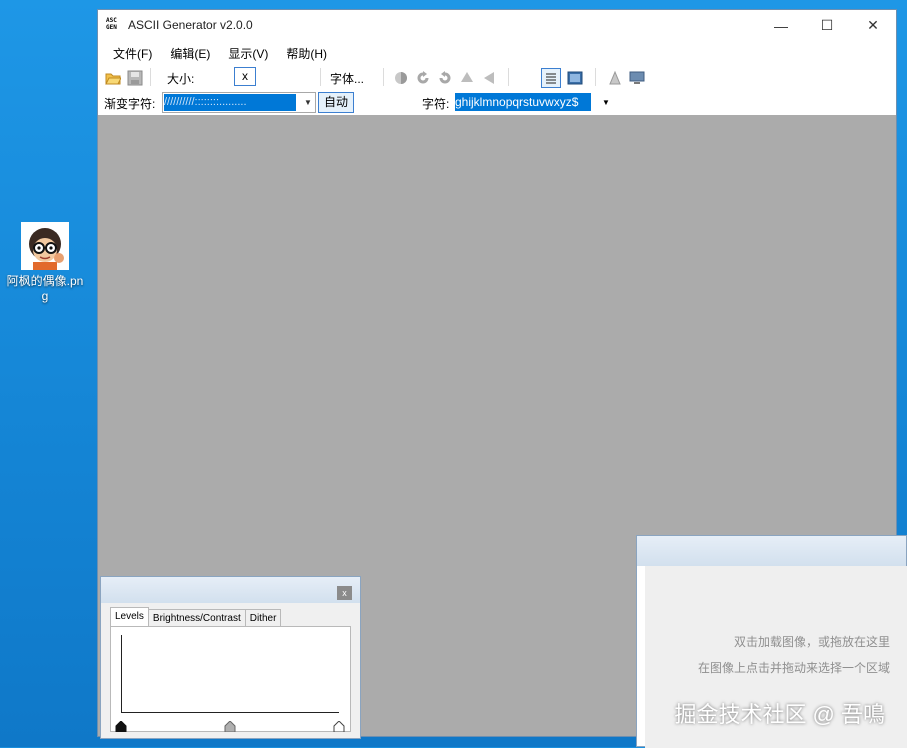 The height and width of the screenshot is (748, 907). What do you see at coordinates (111, 24) in the screenshot?
I see `app-logo-icon: ASC GEN` at bounding box center [111, 24].